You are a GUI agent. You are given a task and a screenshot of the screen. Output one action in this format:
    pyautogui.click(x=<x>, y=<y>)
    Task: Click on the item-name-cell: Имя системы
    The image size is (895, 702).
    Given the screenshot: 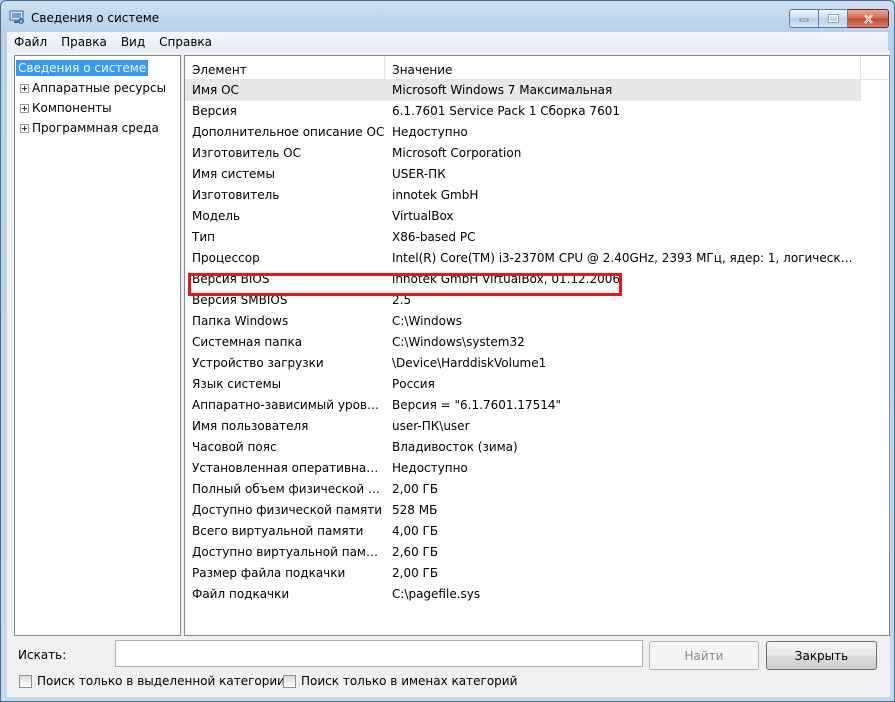 What is the action you would take?
    pyautogui.click(x=233, y=174)
    